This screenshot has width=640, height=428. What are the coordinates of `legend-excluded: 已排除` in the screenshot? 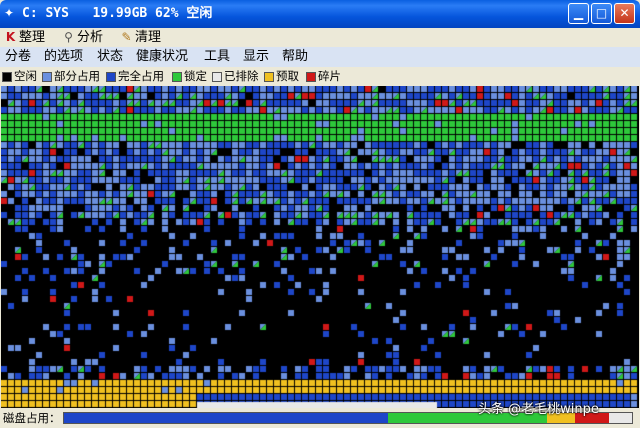 It's located at (235, 76).